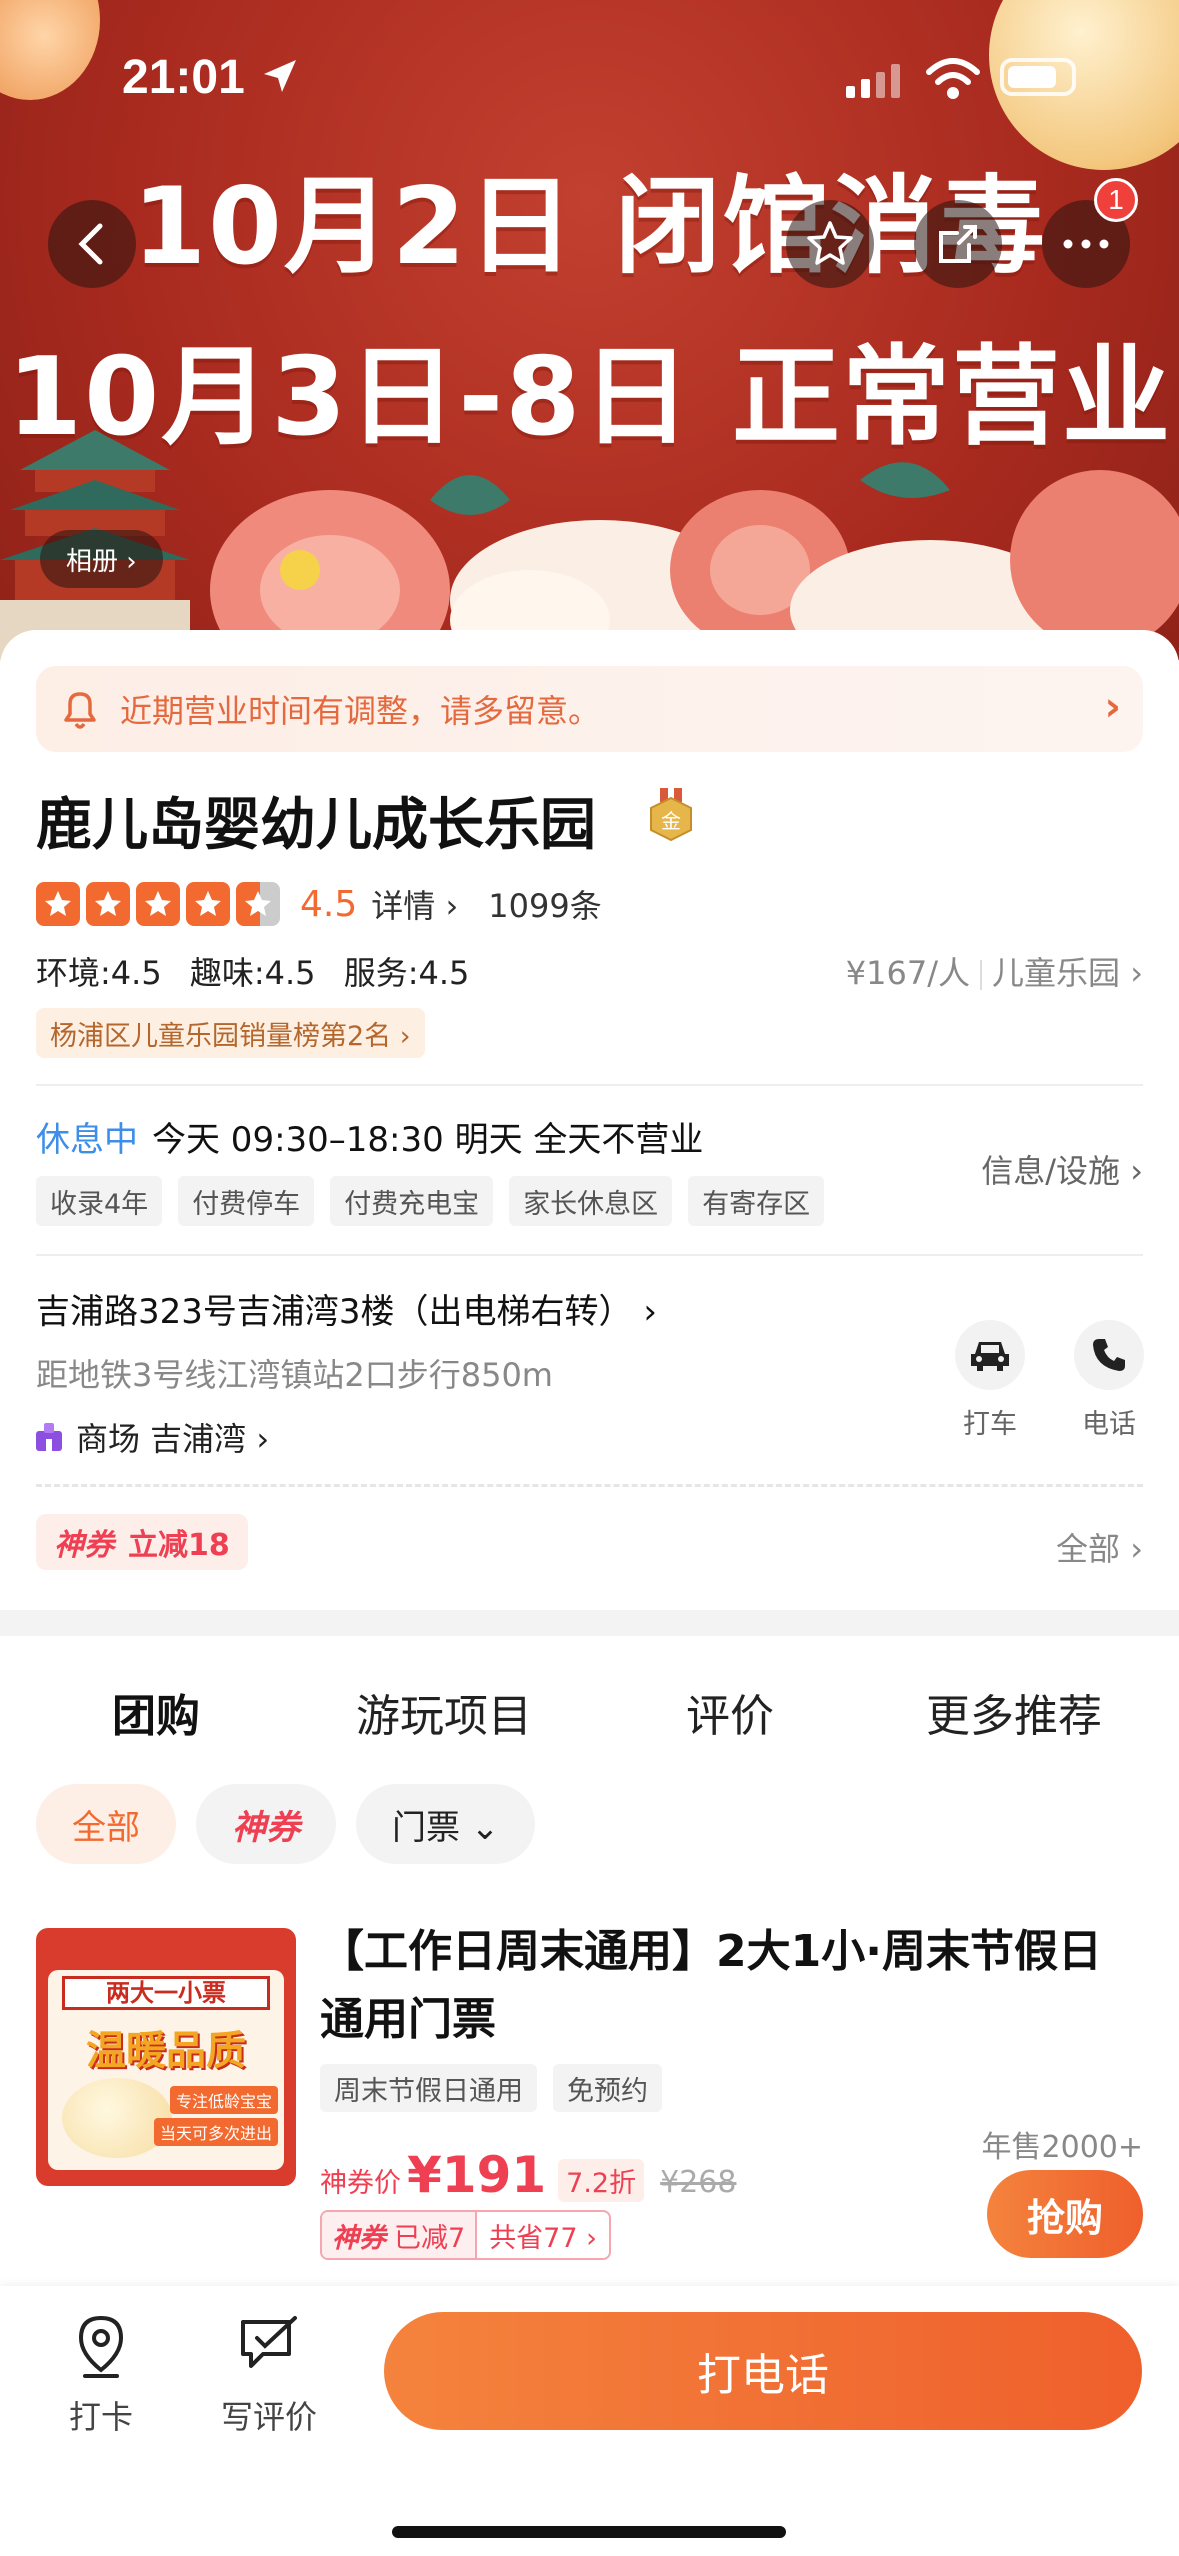 This screenshot has height=2556, width=1179. I want to click on dashed-divider, so click(589, 1485).